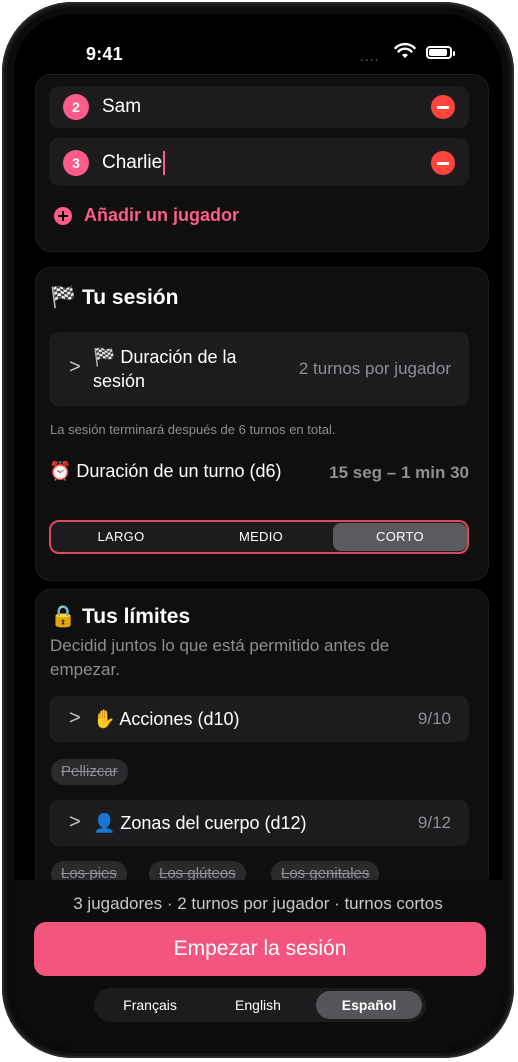 The height and width of the screenshot is (1062, 518). What do you see at coordinates (165, 471) in the screenshot?
I see `turn-duration-label: ⏰ Duración de un turno (d6)` at bounding box center [165, 471].